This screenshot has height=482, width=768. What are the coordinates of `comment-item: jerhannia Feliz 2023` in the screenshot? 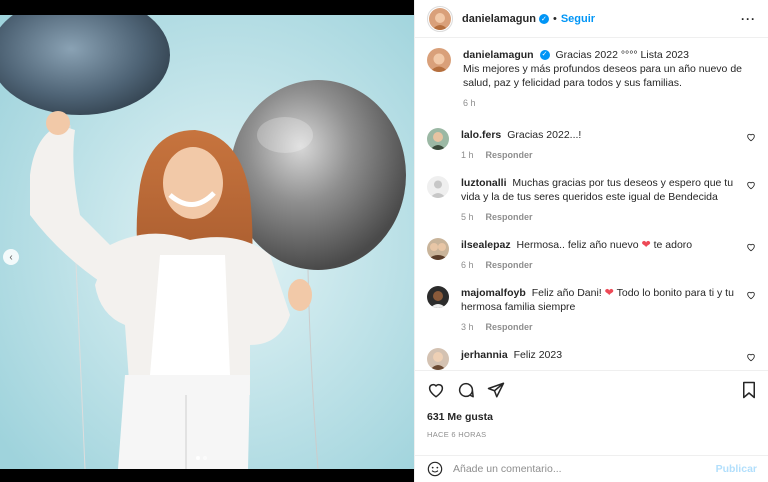 It's located at (591, 359).